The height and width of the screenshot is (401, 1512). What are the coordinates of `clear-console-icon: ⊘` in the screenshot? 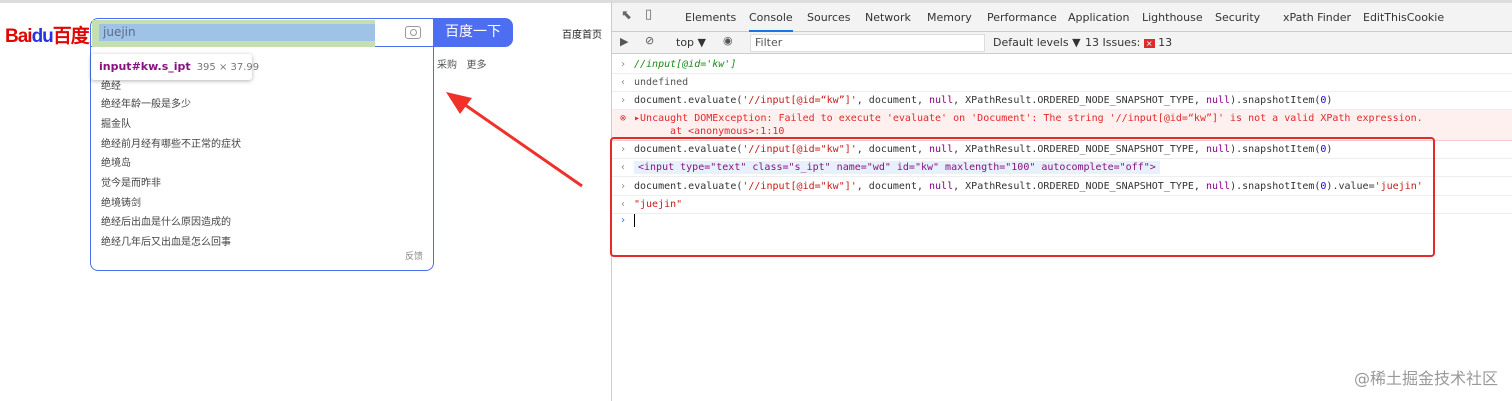 It's located at (649, 40).